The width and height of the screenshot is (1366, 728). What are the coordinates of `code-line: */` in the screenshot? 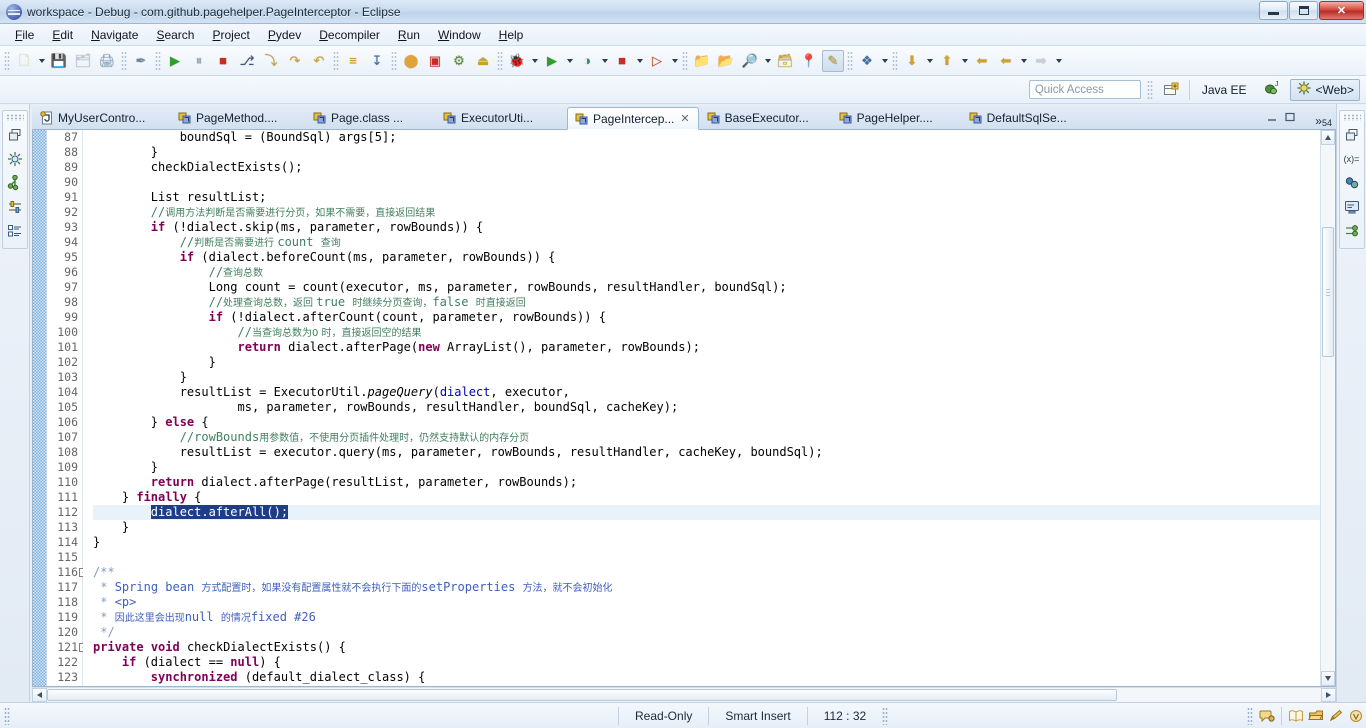 It's located at (706, 632).